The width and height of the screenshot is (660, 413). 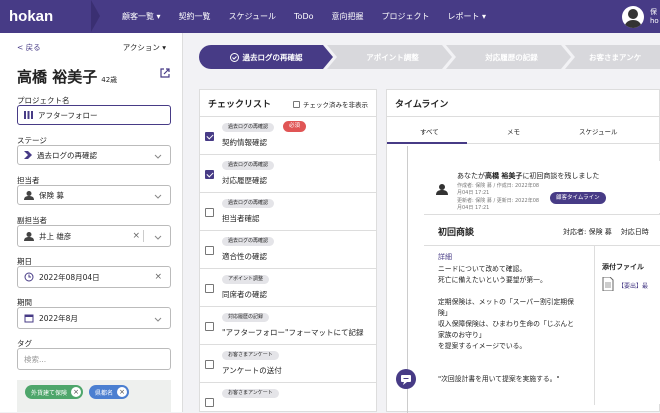 I want to click on checklist-item: お客さまアンケート, so click(x=288, y=397).